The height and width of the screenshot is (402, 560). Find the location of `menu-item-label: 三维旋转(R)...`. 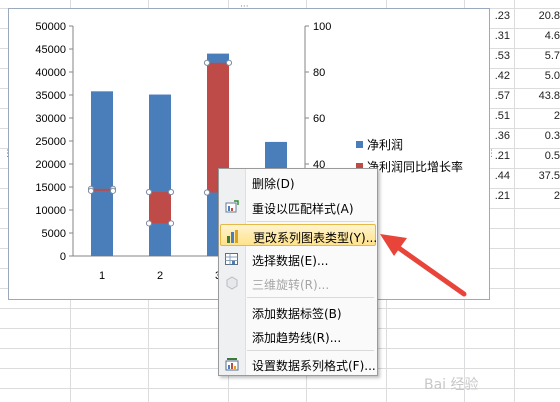

menu-item-label: 三维旋转(R)... is located at coordinates (291, 285).